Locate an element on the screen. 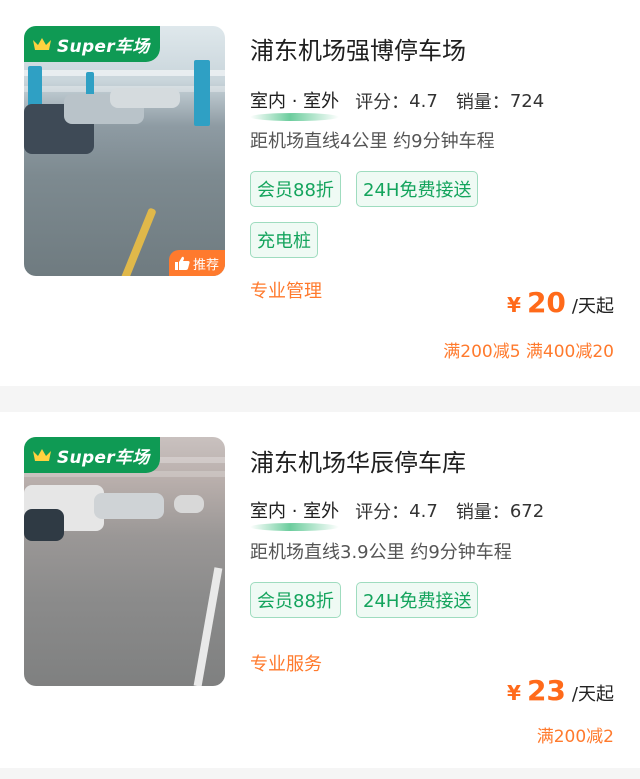 This screenshot has height=779, width=640. thumbs-up-icon is located at coordinates (182, 263).